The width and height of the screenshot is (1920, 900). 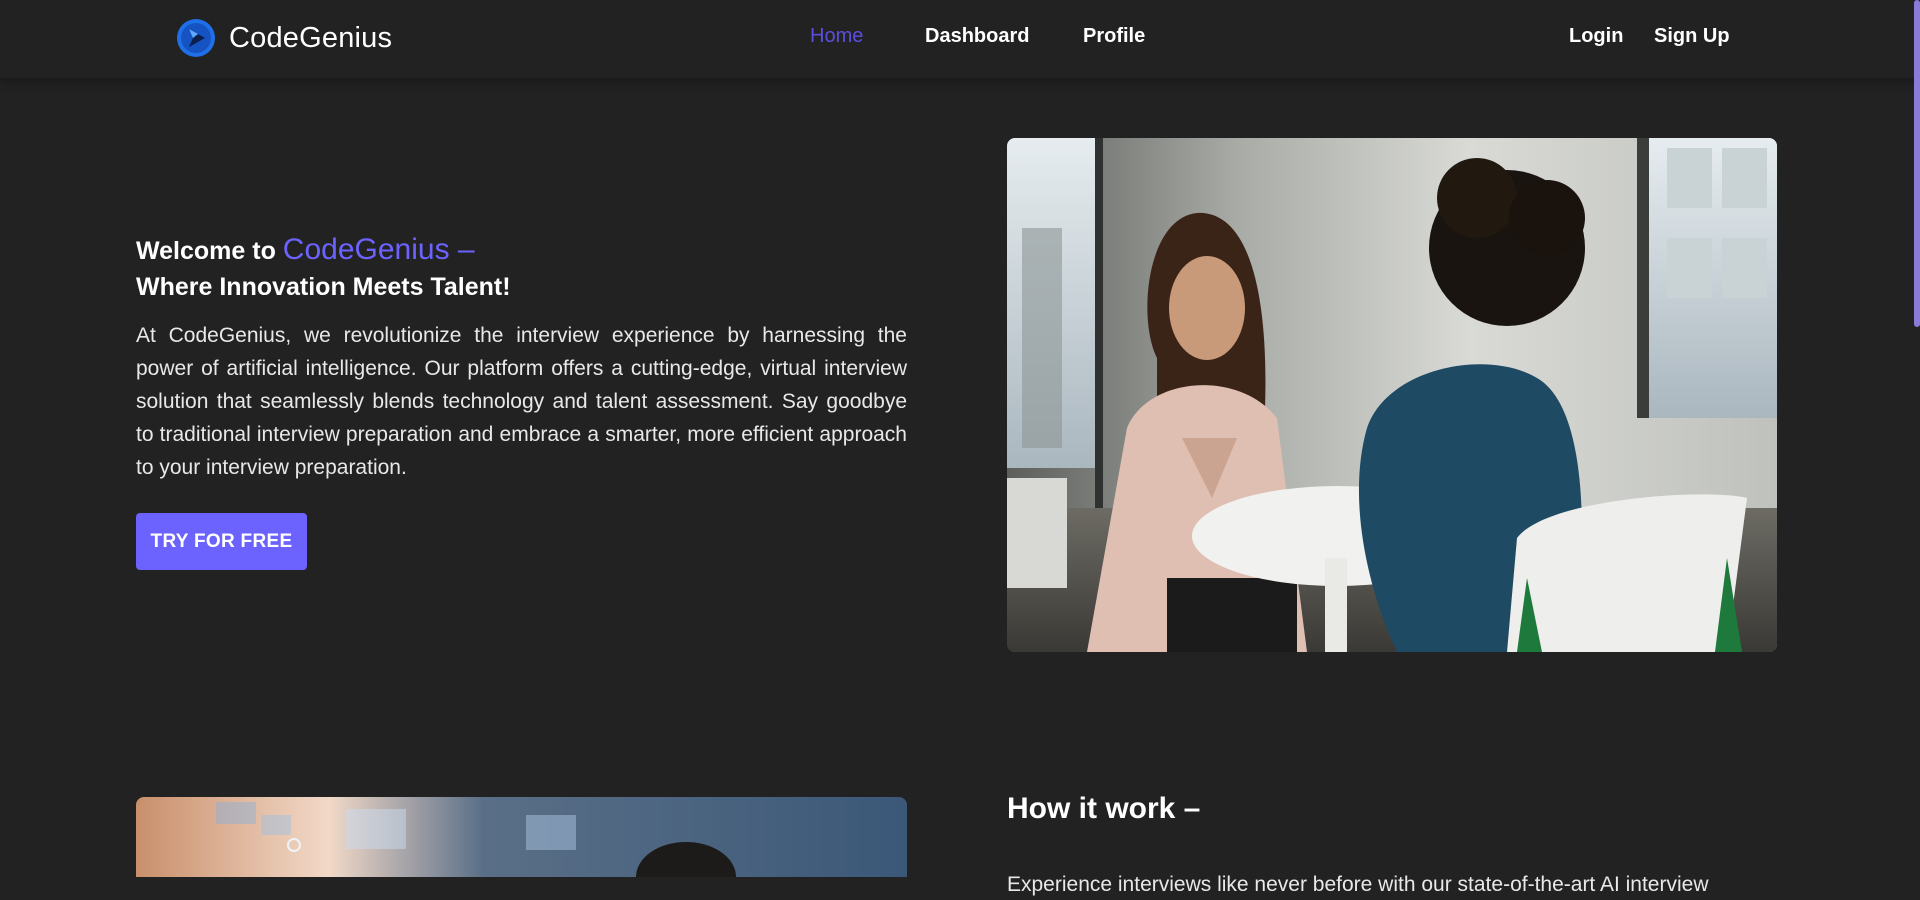 What do you see at coordinates (378, 249) in the screenshot?
I see `hero-title-accent: CodeGenius –` at bounding box center [378, 249].